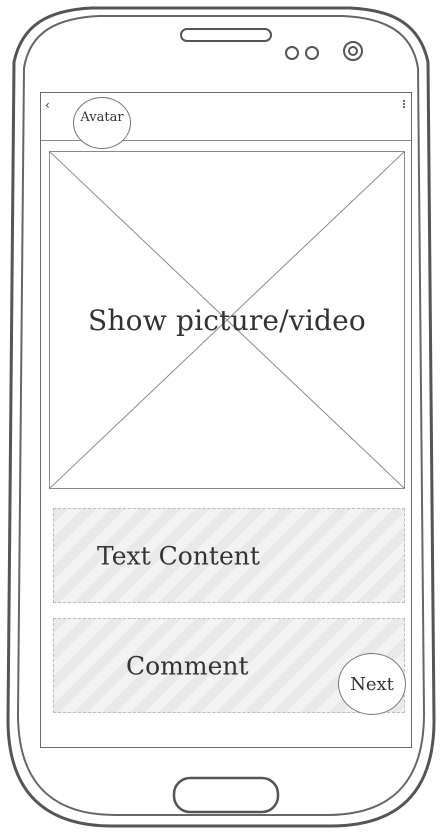 The height and width of the screenshot is (835, 442). I want to click on next-button: Next, so click(372, 684).